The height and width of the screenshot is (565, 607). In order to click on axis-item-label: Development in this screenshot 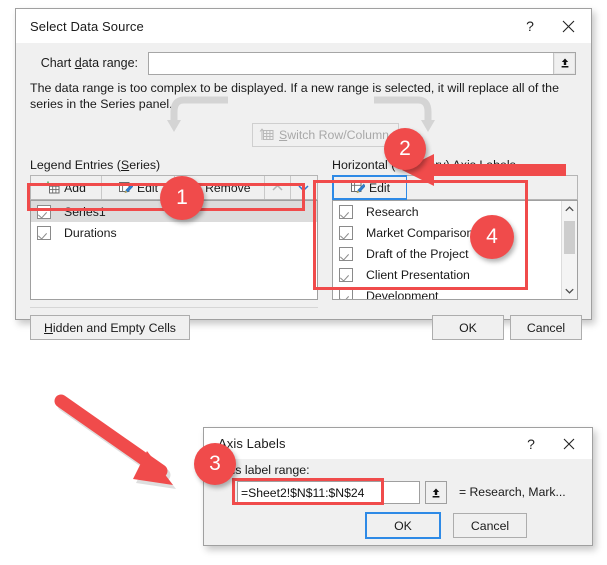, I will do `click(402, 294)`.